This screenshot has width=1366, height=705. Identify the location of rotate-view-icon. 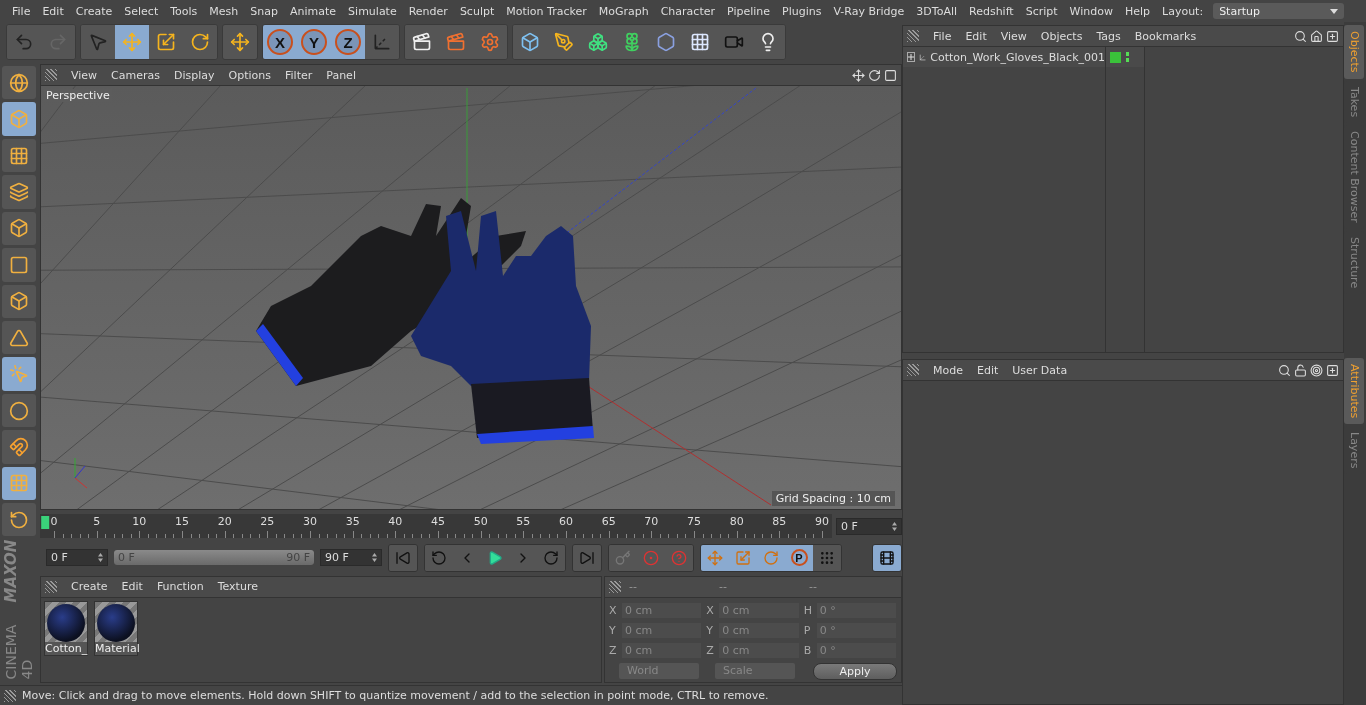
(874, 75).